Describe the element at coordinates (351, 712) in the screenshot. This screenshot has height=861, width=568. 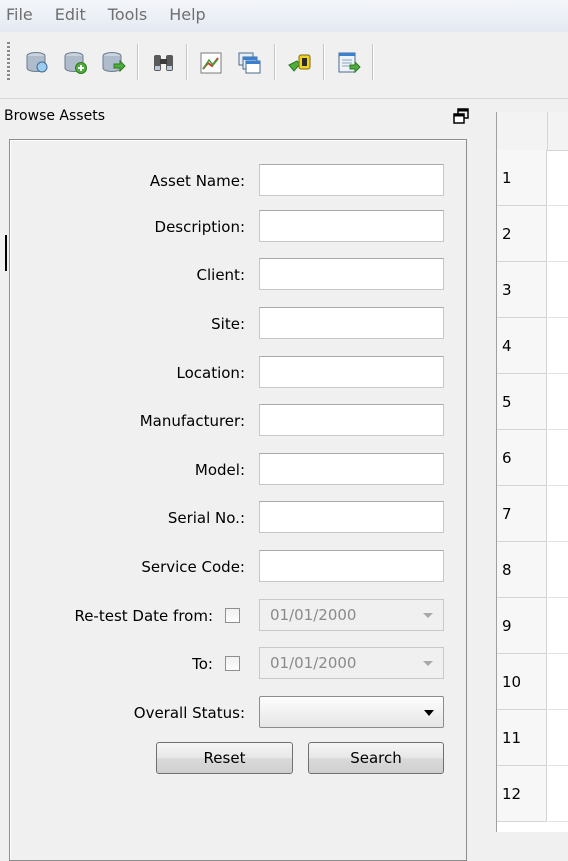
I see `overall-status-select` at that location.